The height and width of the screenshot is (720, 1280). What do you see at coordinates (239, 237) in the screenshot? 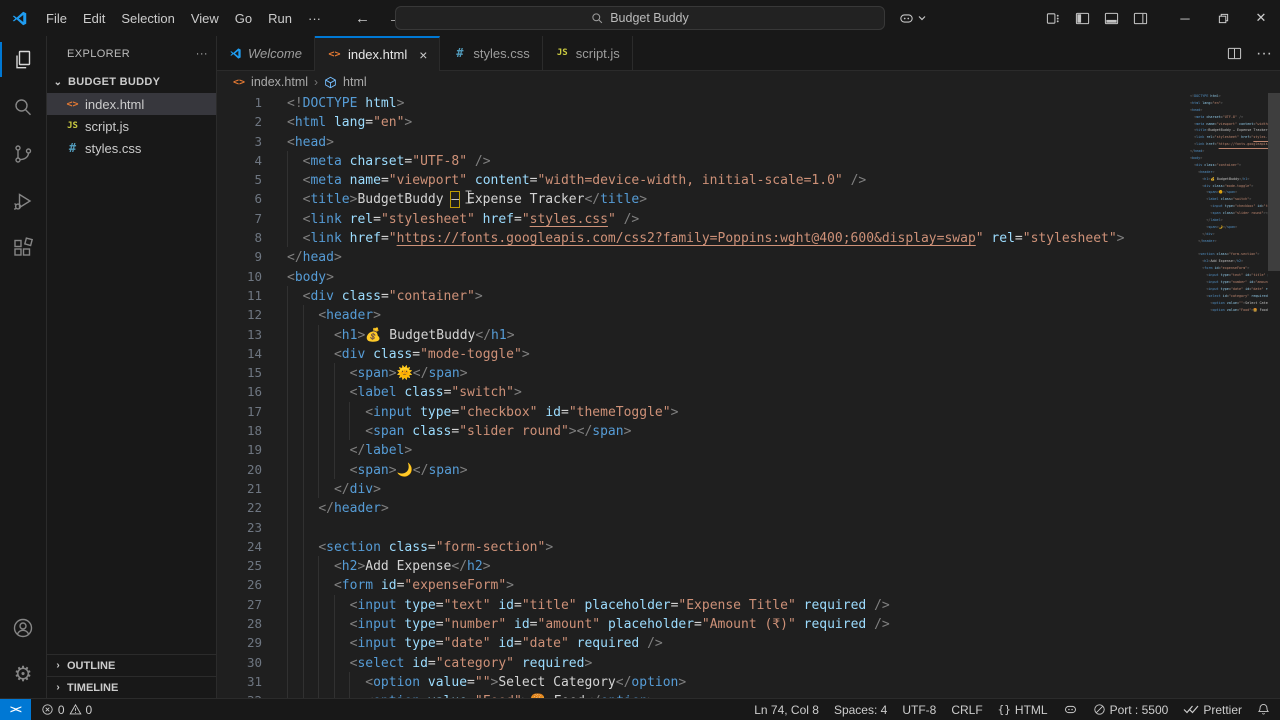
I see `line-number: 8` at bounding box center [239, 237].